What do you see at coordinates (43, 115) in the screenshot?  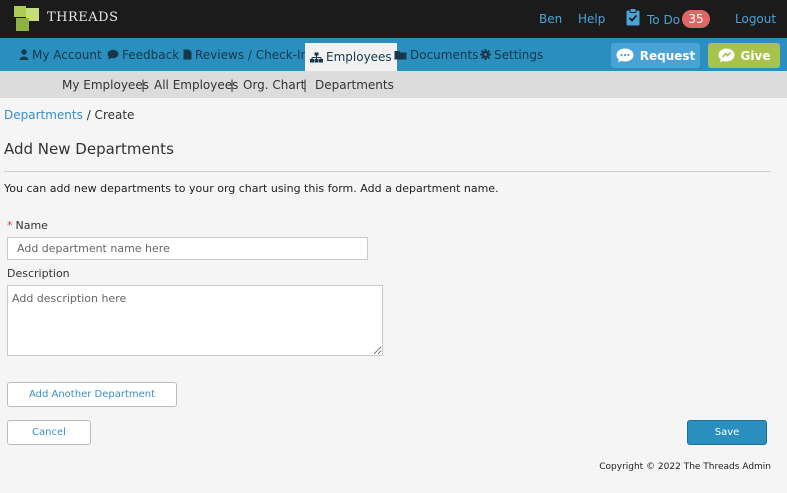 I see `breadcrumb-departments-link: Departments` at bounding box center [43, 115].